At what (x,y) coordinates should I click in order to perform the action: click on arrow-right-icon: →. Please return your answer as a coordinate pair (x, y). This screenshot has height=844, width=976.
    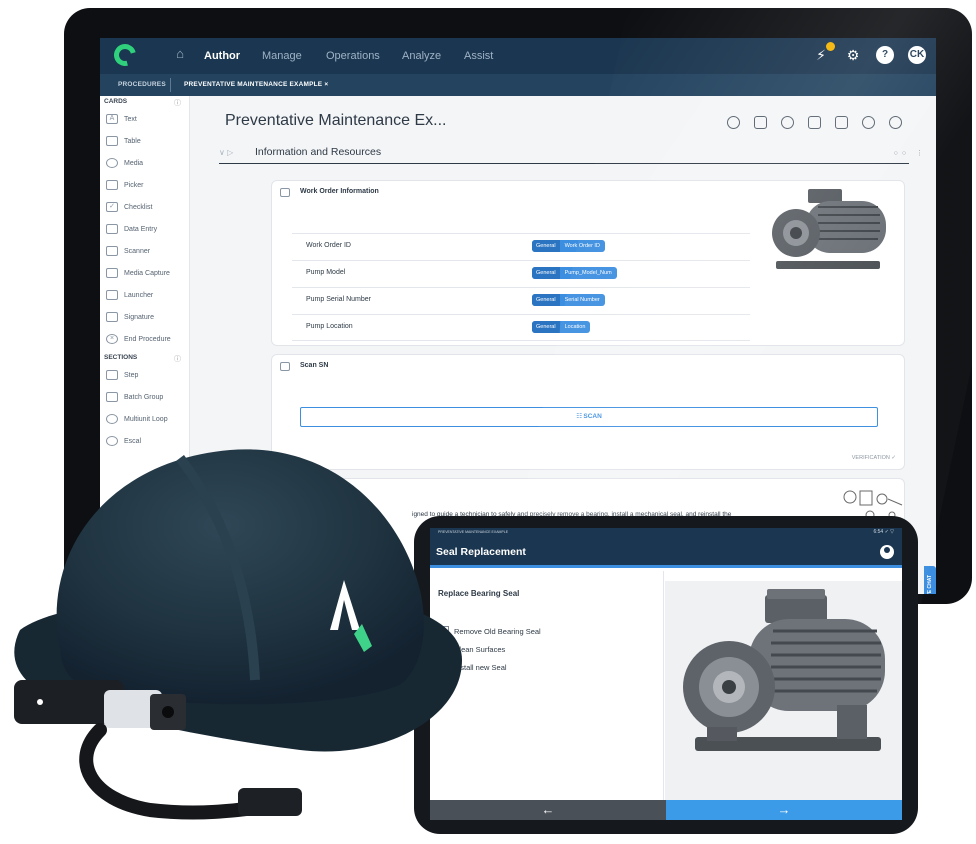
    Looking at the image, I should click on (784, 809).